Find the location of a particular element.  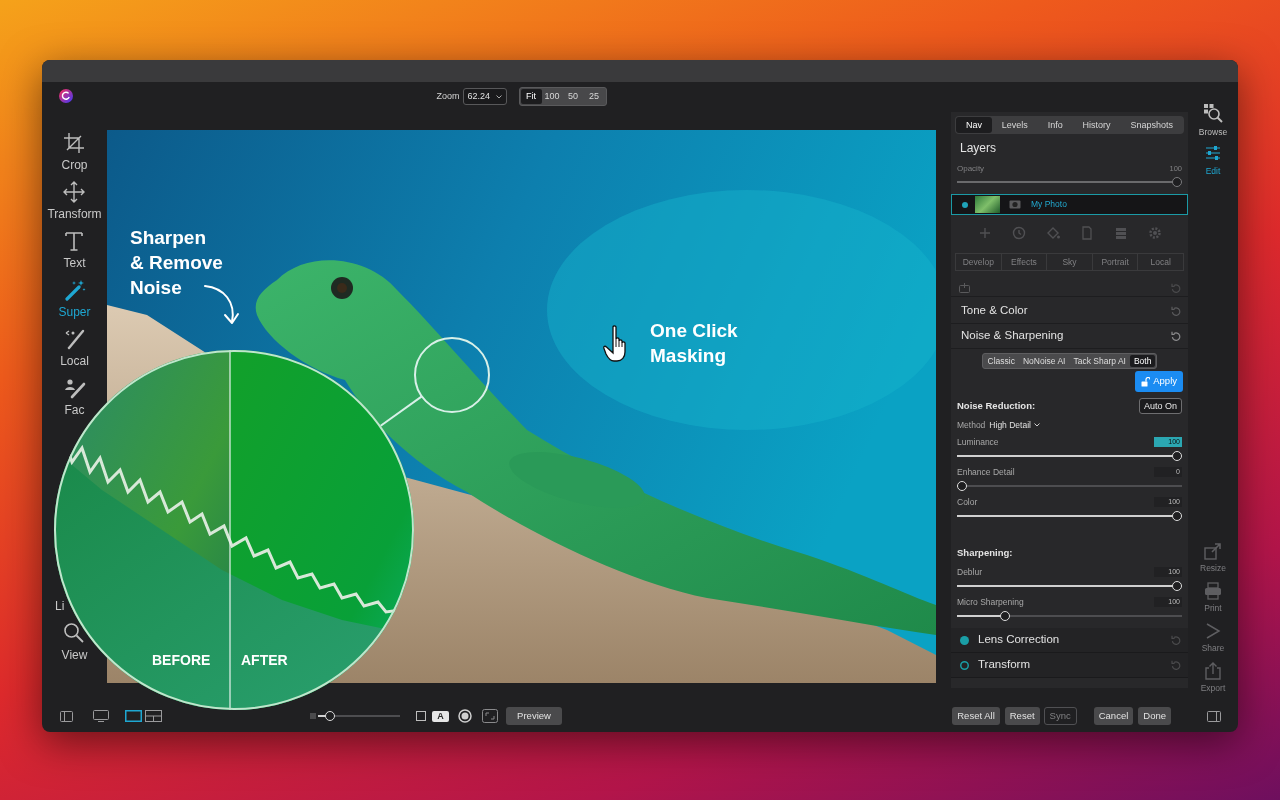

frame-corners-icon is located at coordinates (490, 716).